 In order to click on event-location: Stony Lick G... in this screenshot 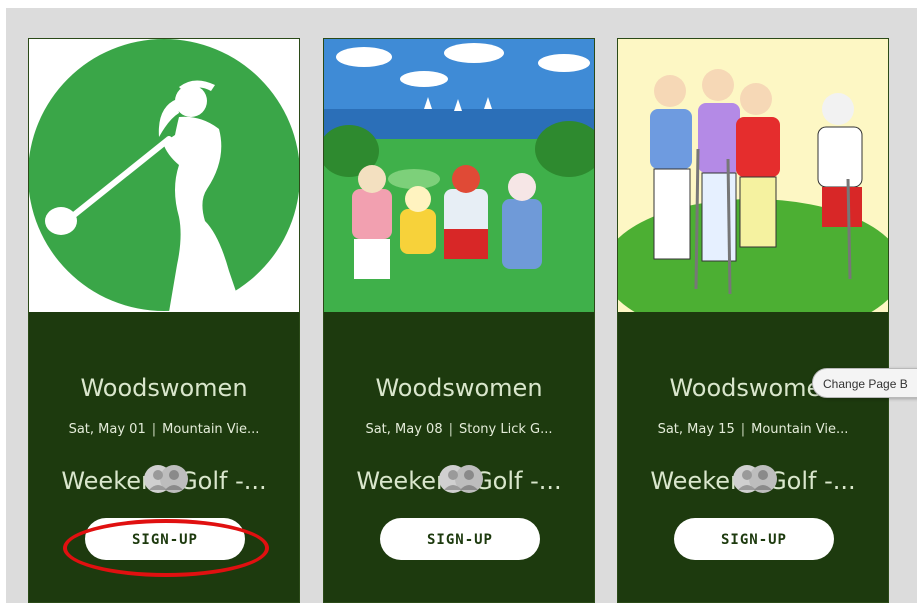, I will do `click(506, 429)`.